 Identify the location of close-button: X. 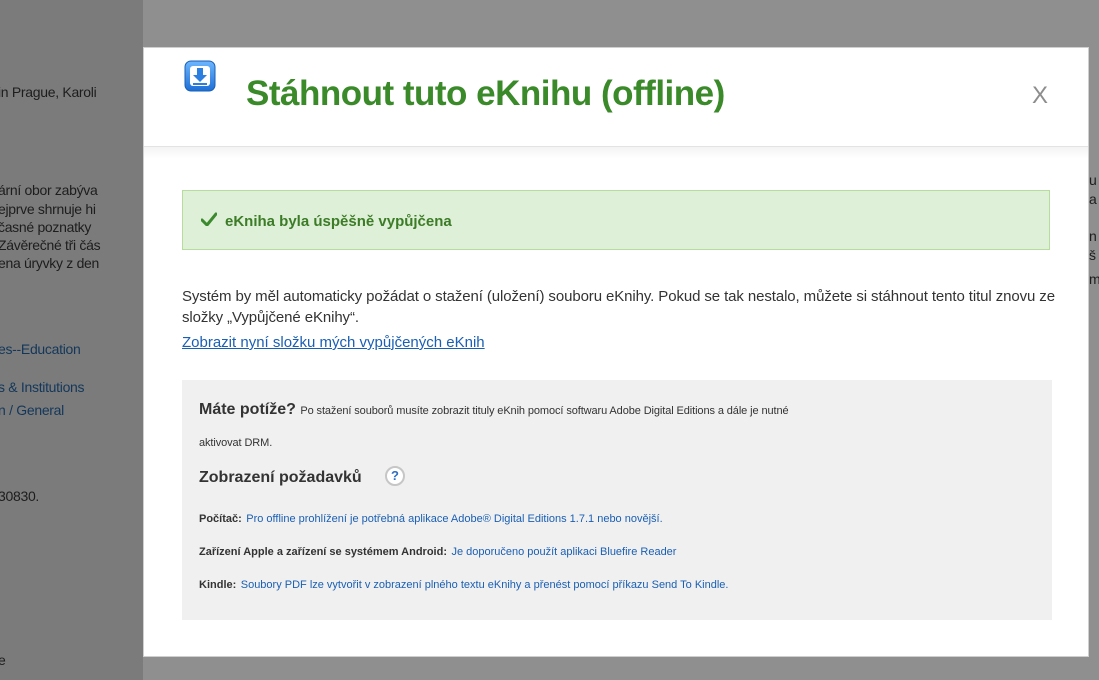
(1040, 96).